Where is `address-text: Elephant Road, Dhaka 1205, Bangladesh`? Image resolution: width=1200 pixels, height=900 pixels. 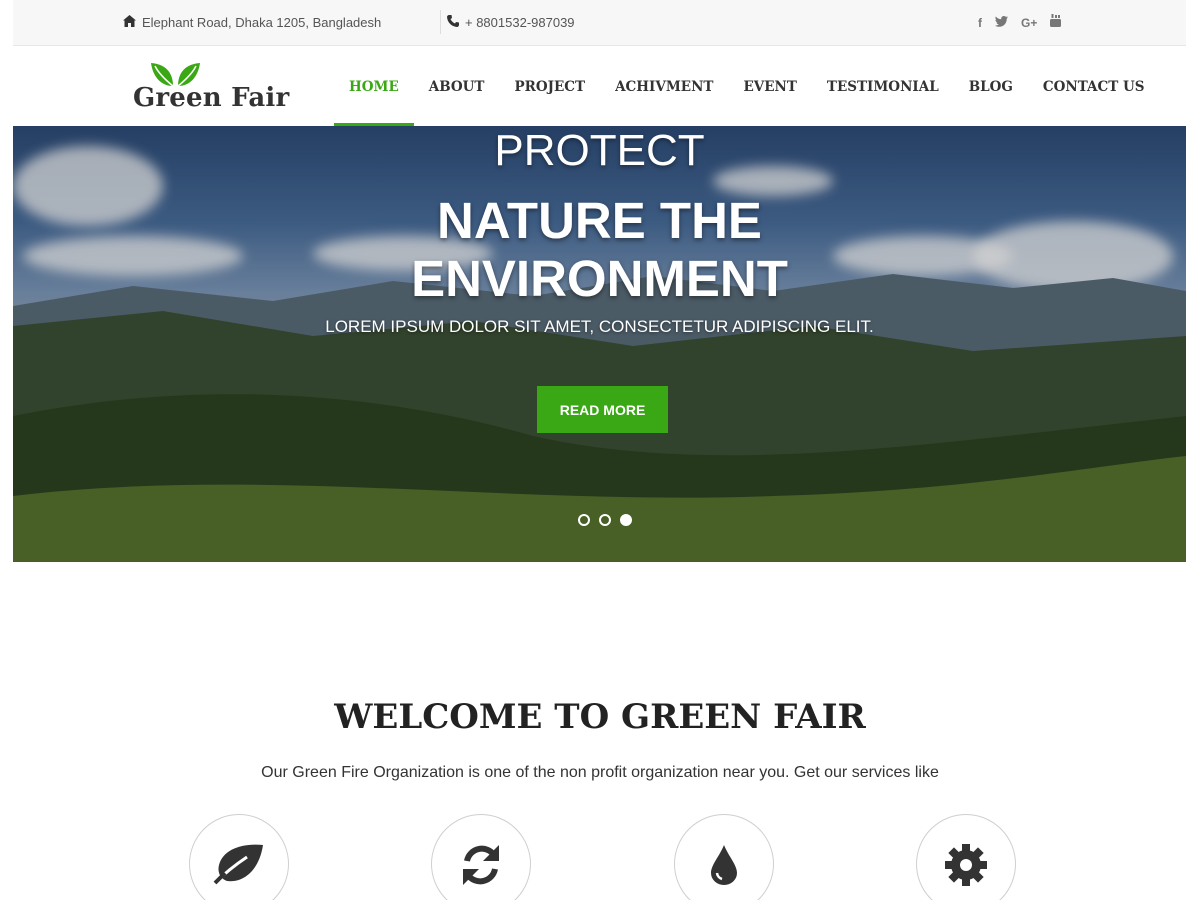
address-text: Elephant Road, Dhaka 1205, Bangladesh is located at coordinates (262, 22).